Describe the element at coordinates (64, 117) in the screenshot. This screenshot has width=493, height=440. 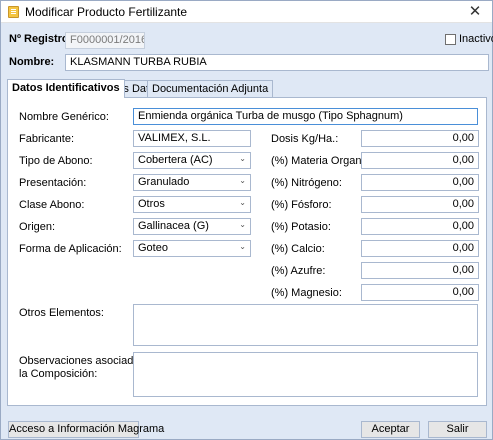
I see `nombre-generico-label: Nombre Genérico:` at that location.